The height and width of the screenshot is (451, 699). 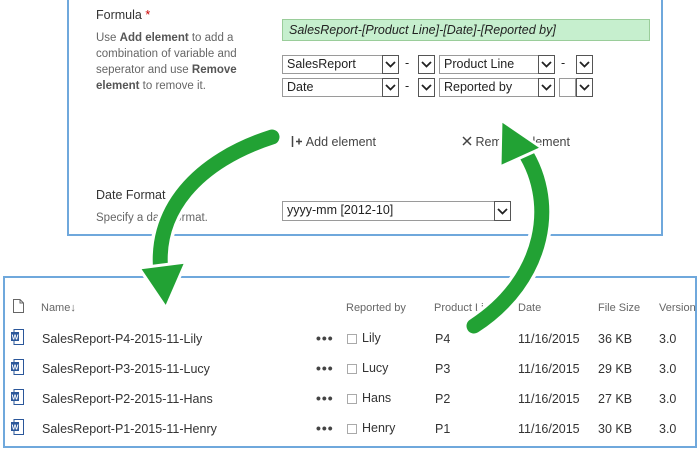 I want to click on date-format-label: Date Format, so click(x=131, y=195).